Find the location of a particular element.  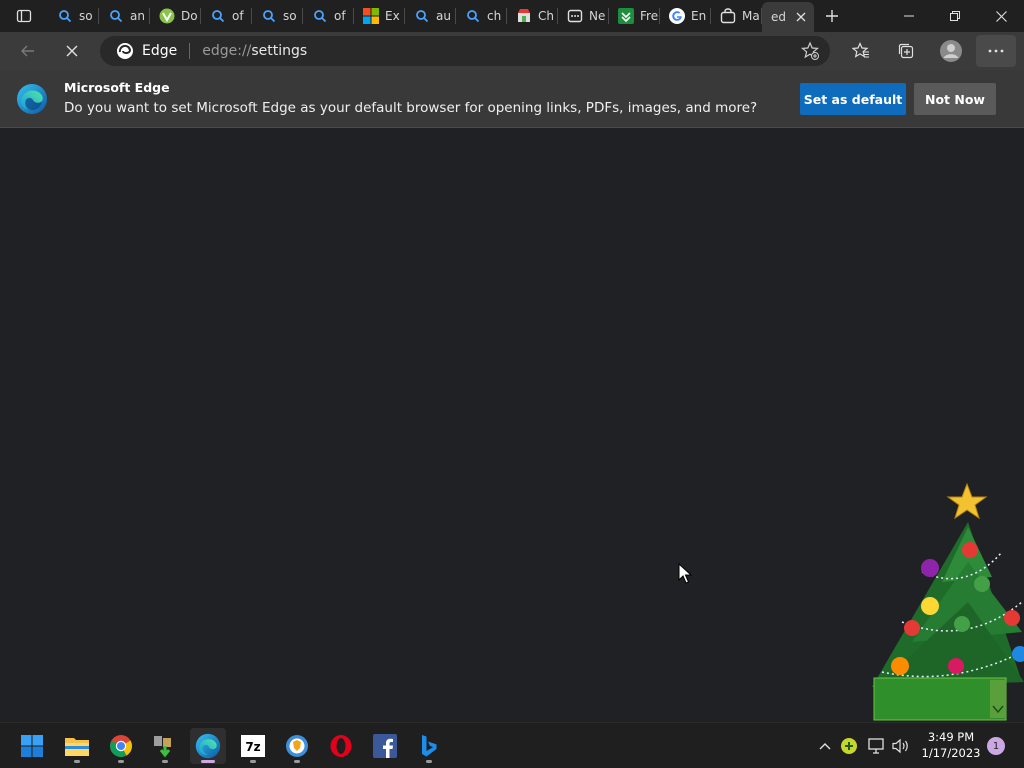

network-button is located at coordinates (877, 746).